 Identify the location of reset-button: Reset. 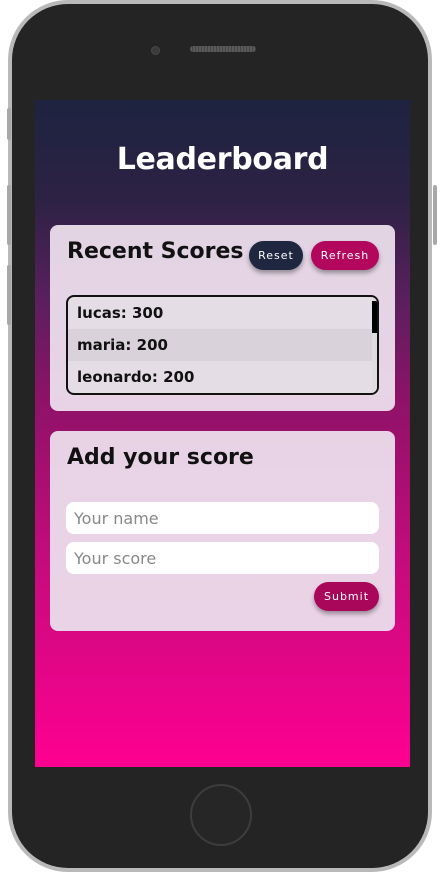
(276, 255).